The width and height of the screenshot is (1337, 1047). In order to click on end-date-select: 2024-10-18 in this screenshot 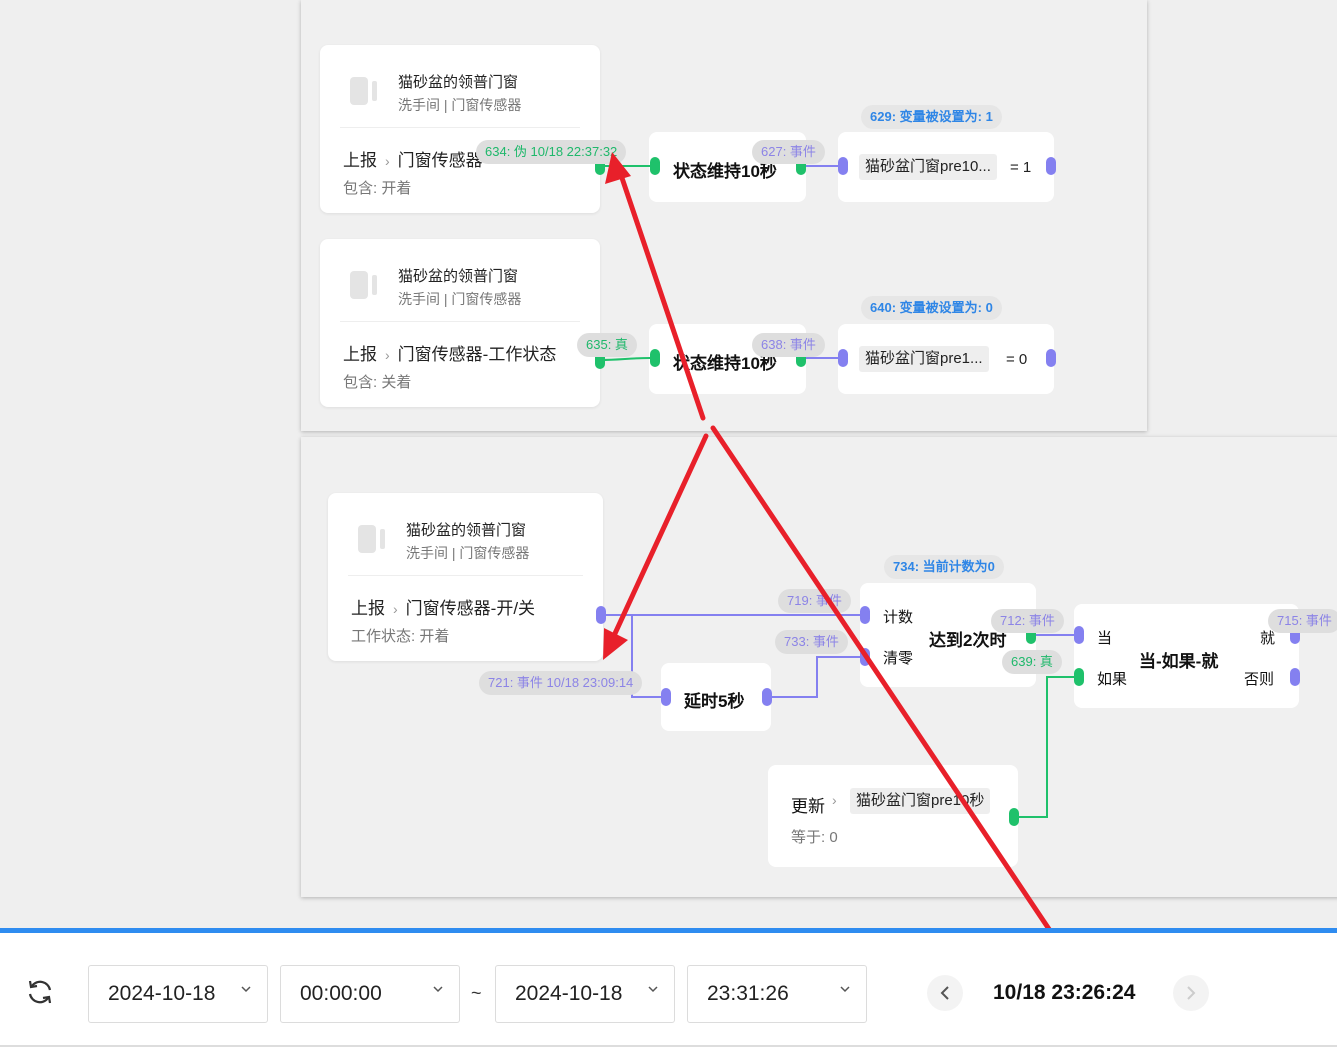, I will do `click(585, 994)`.